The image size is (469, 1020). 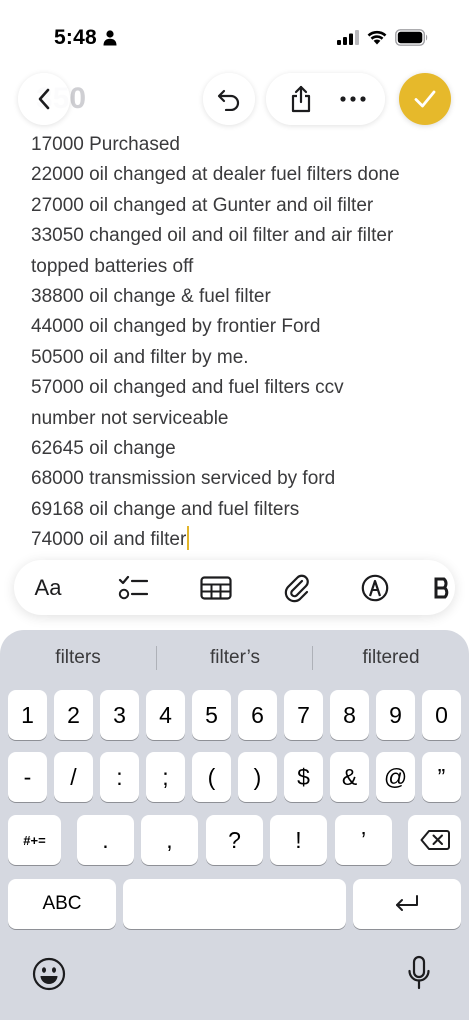 What do you see at coordinates (176, 327) in the screenshot?
I see `note-line: 44000 oil changed by frontier Ford` at bounding box center [176, 327].